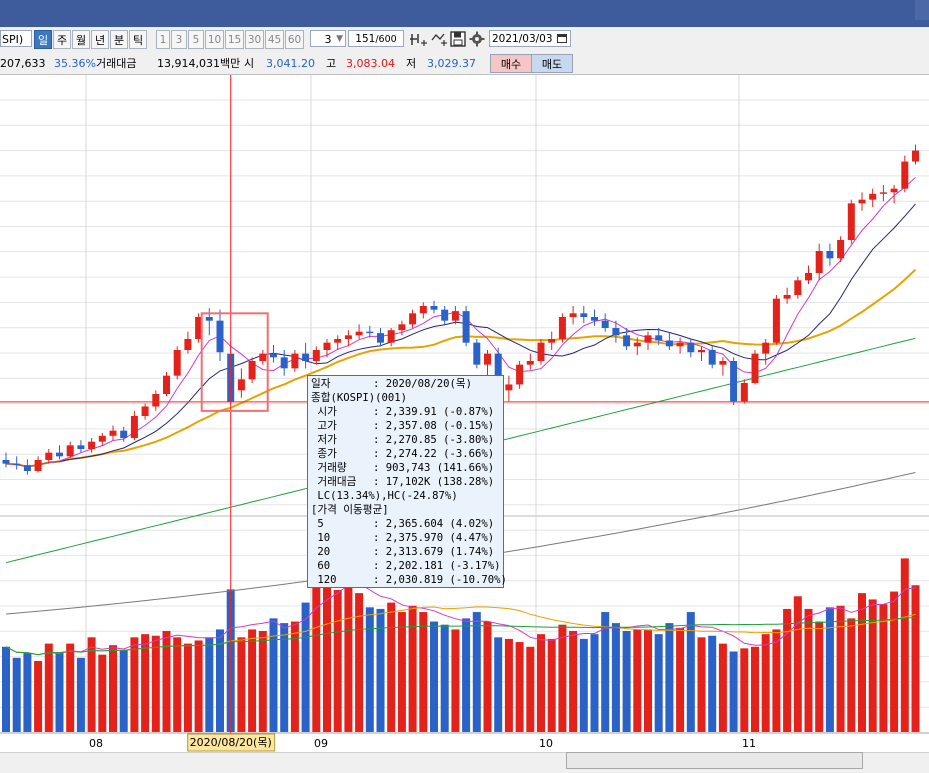 The height and width of the screenshot is (773, 929). I want to click on tooltip-row: 저가 : 2,270.85 (-3.80%), so click(407, 440).